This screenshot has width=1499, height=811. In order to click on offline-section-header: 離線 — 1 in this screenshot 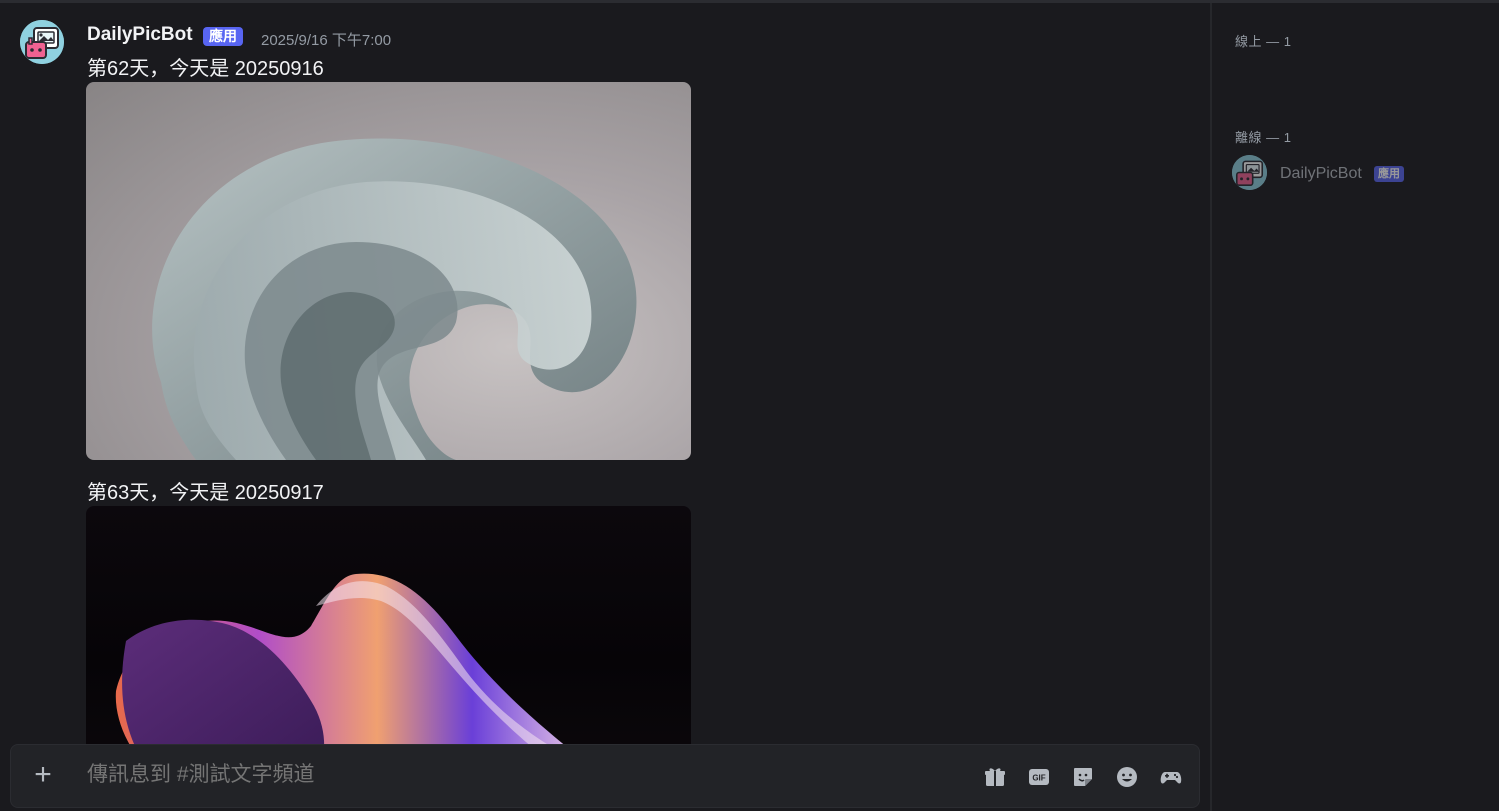, I will do `click(1263, 137)`.